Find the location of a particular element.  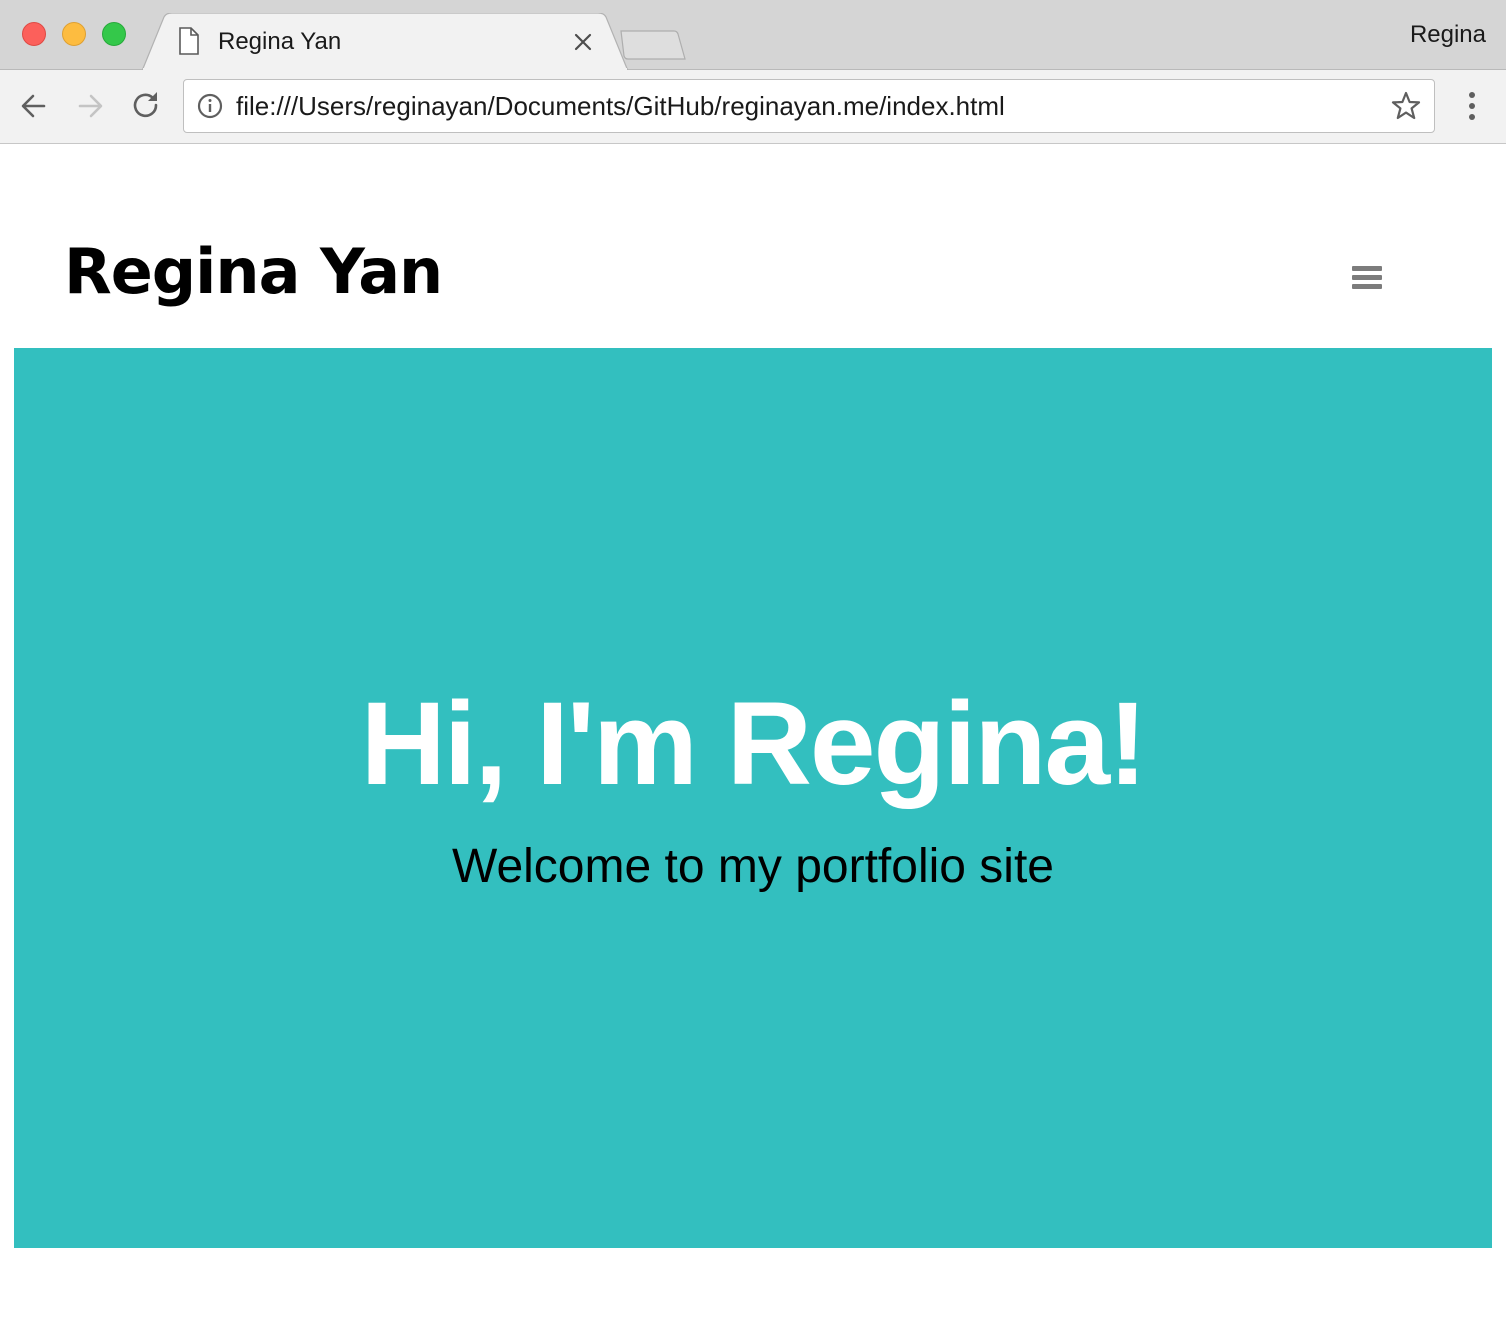

tab-shape is located at coordinates (385, 42).